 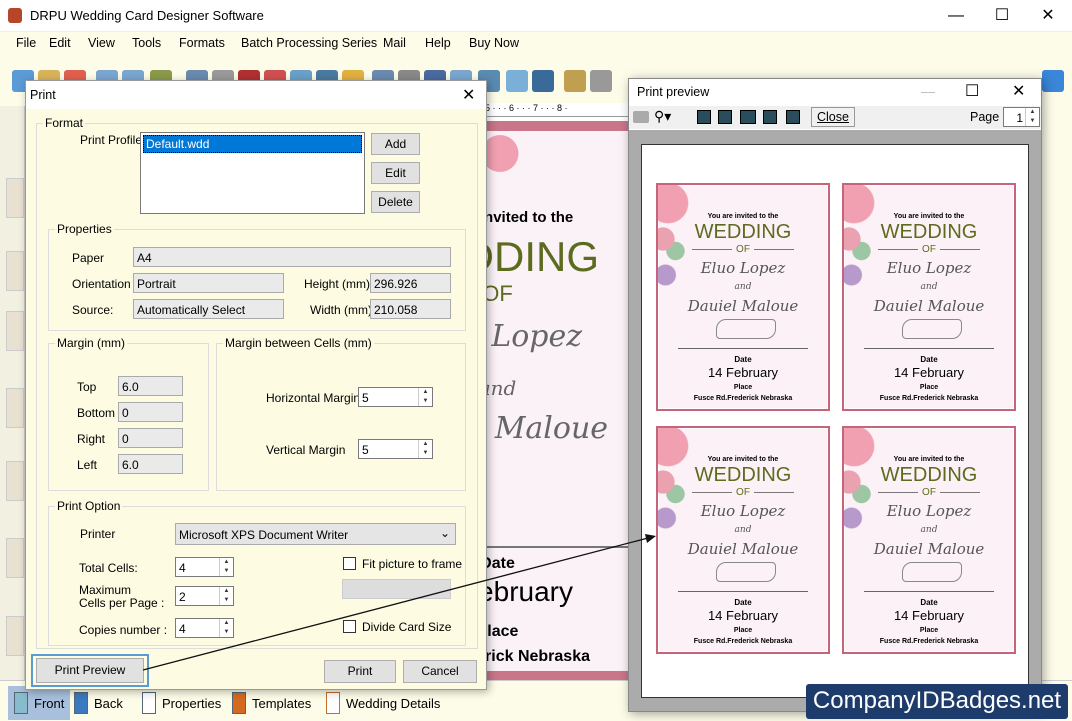 I want to click on annotation-arrow, so click(x=399, y=602).